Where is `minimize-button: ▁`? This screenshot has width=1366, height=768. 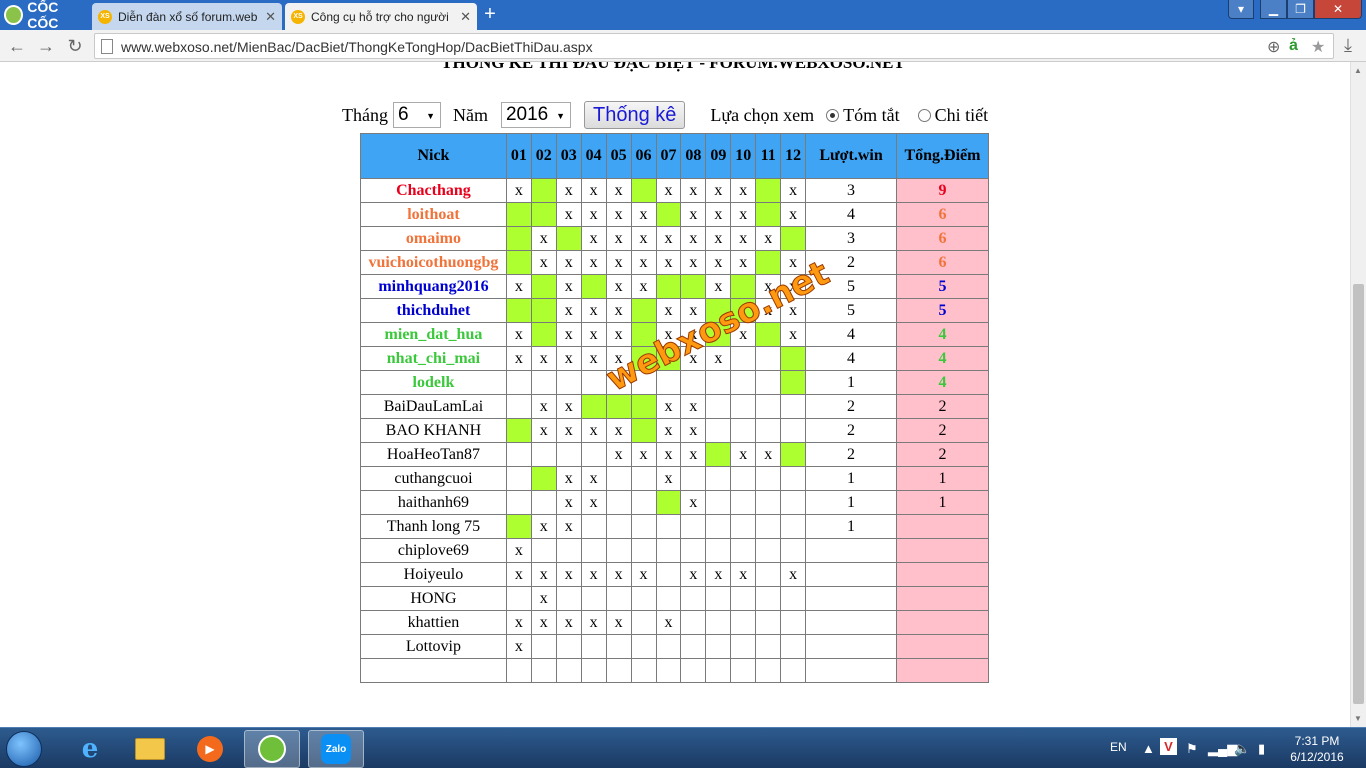
minimize-button: ▁ is located at coordinates (1273, 9).